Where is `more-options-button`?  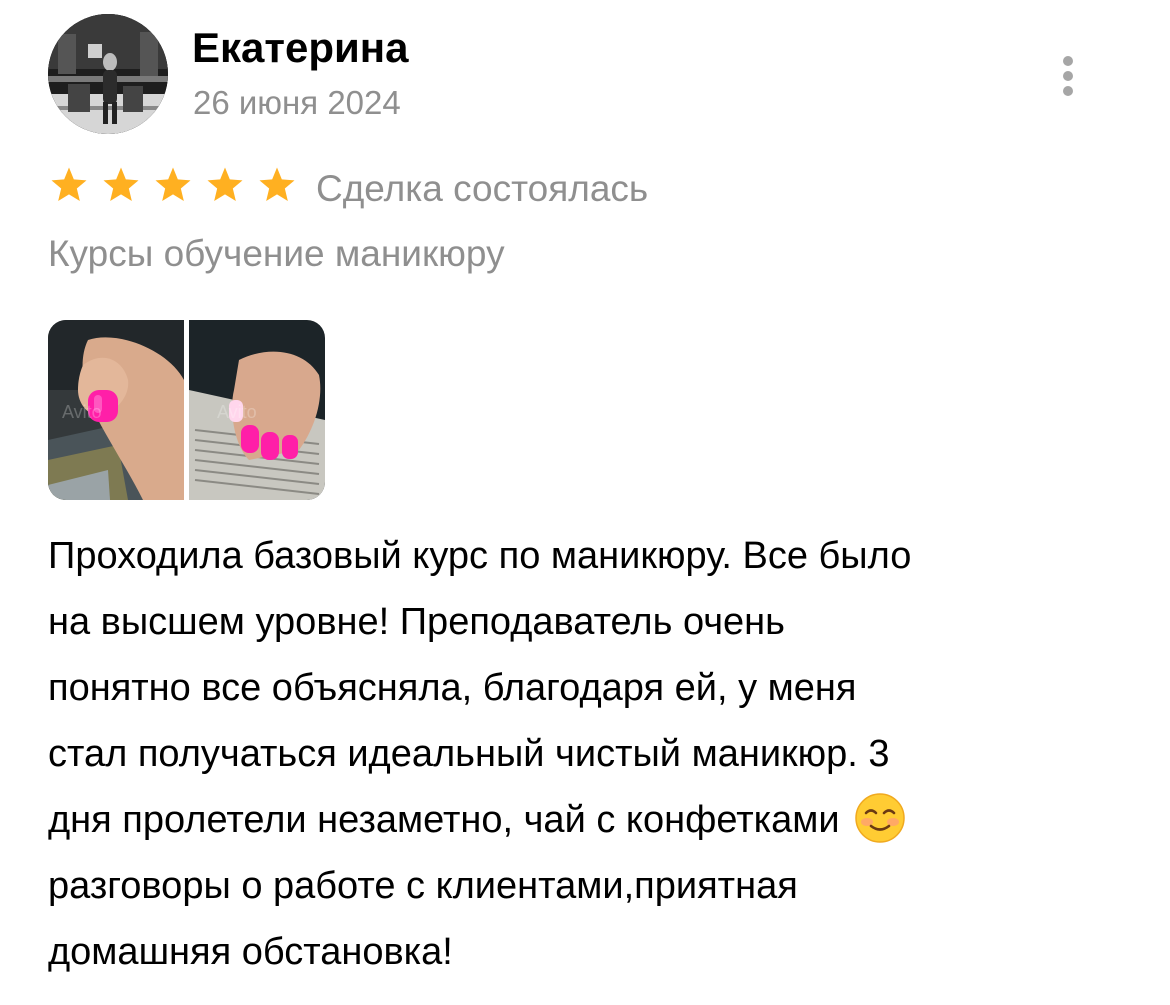 more-options-button is located at coordinates (1068, 76).